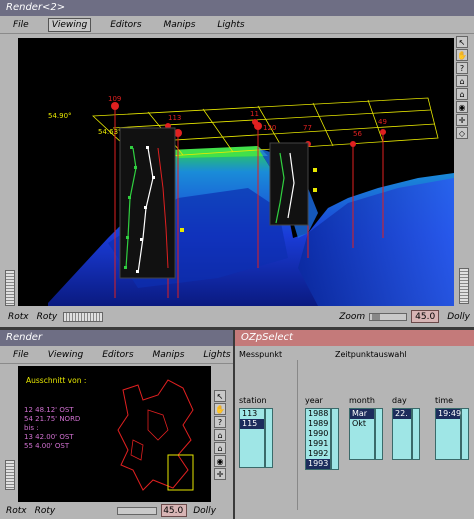 The image size is (474, 519). Describe the element at coordinates (379, 434) in the screenshot. I see `month-scrollbar` at that location.